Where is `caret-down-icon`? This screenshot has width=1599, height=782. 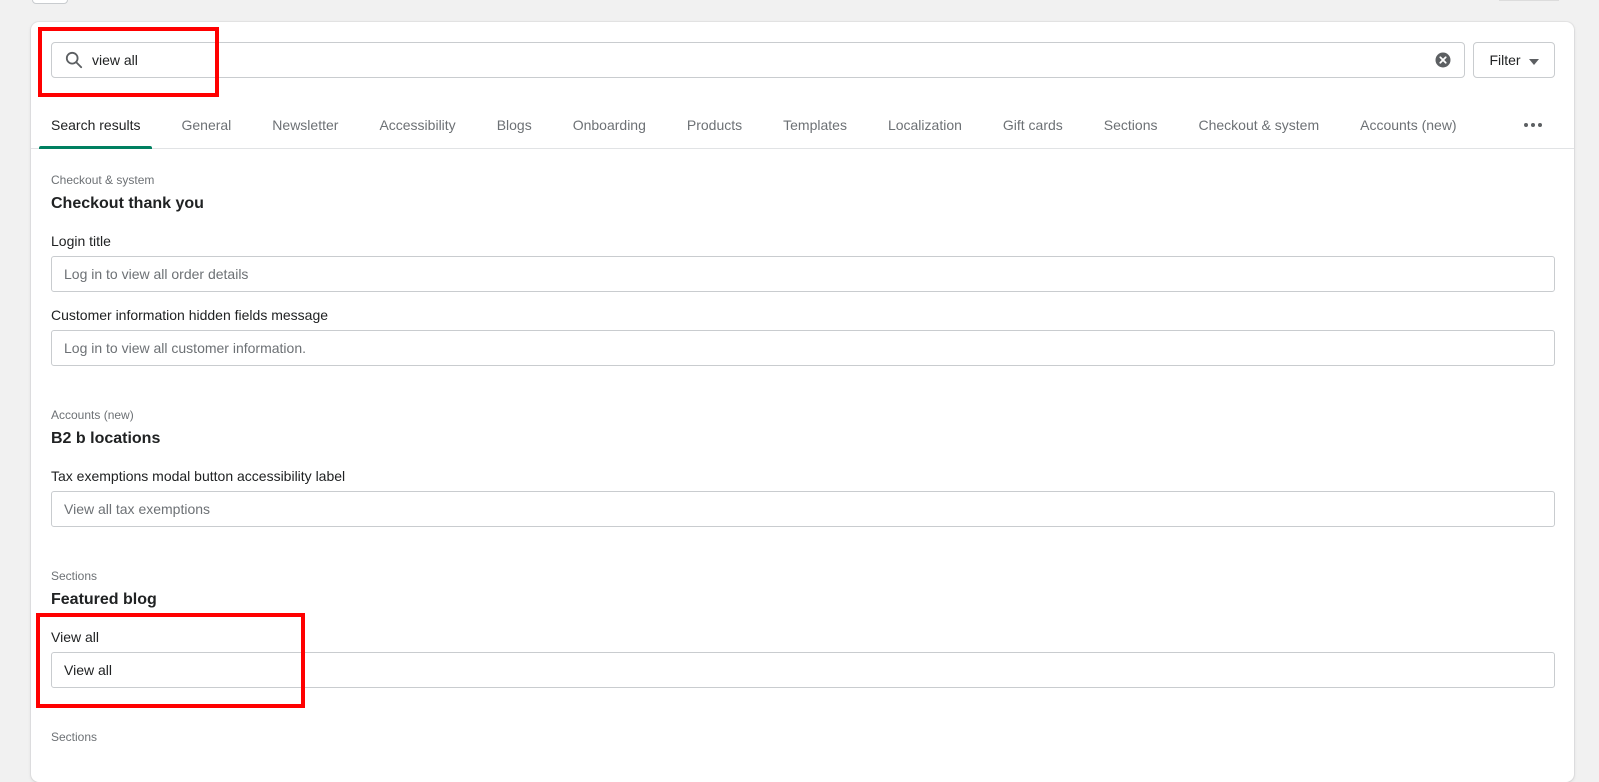 caret-down-icon is located at coordinates (1533, 60).